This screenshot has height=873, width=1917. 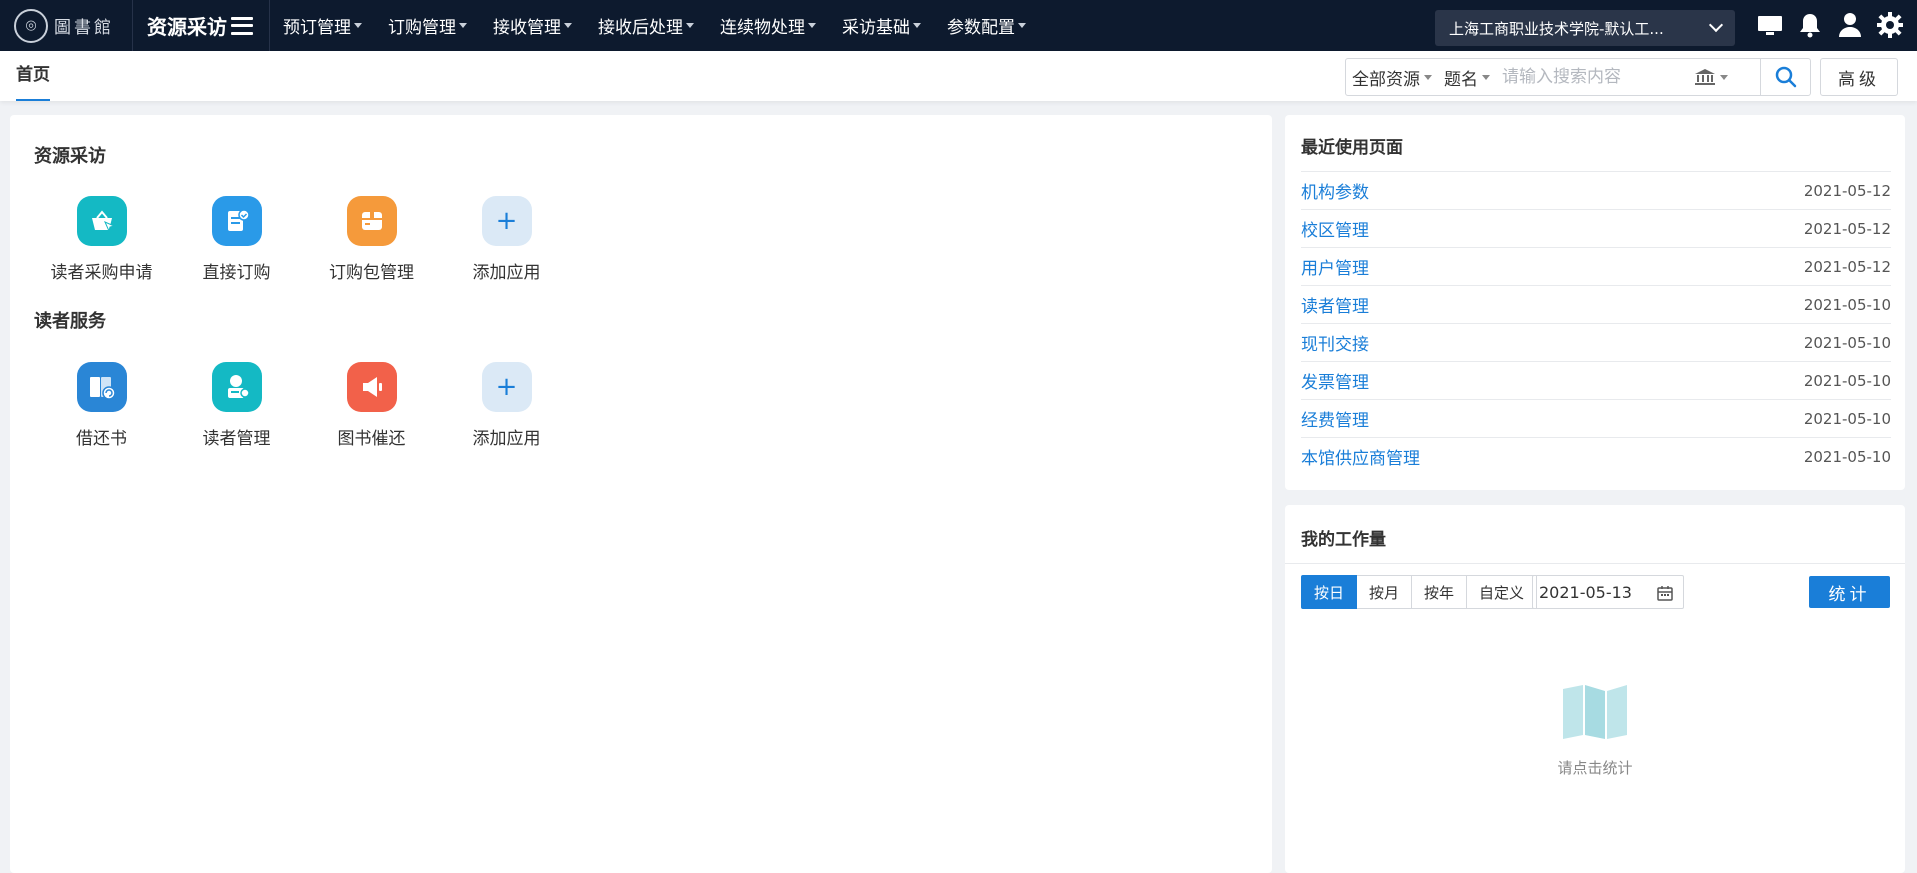 I want to click on monitor-icon, so click(x=1770, y=25).